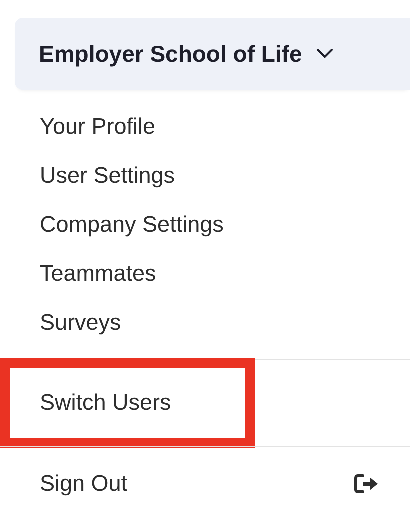 Image resolution: width=410 pixels, height=518 pixels. What do you see at coordinates (205, 273) in the screenshot?
I see `menu-item: Teammates` at bounding box center [205, 273].